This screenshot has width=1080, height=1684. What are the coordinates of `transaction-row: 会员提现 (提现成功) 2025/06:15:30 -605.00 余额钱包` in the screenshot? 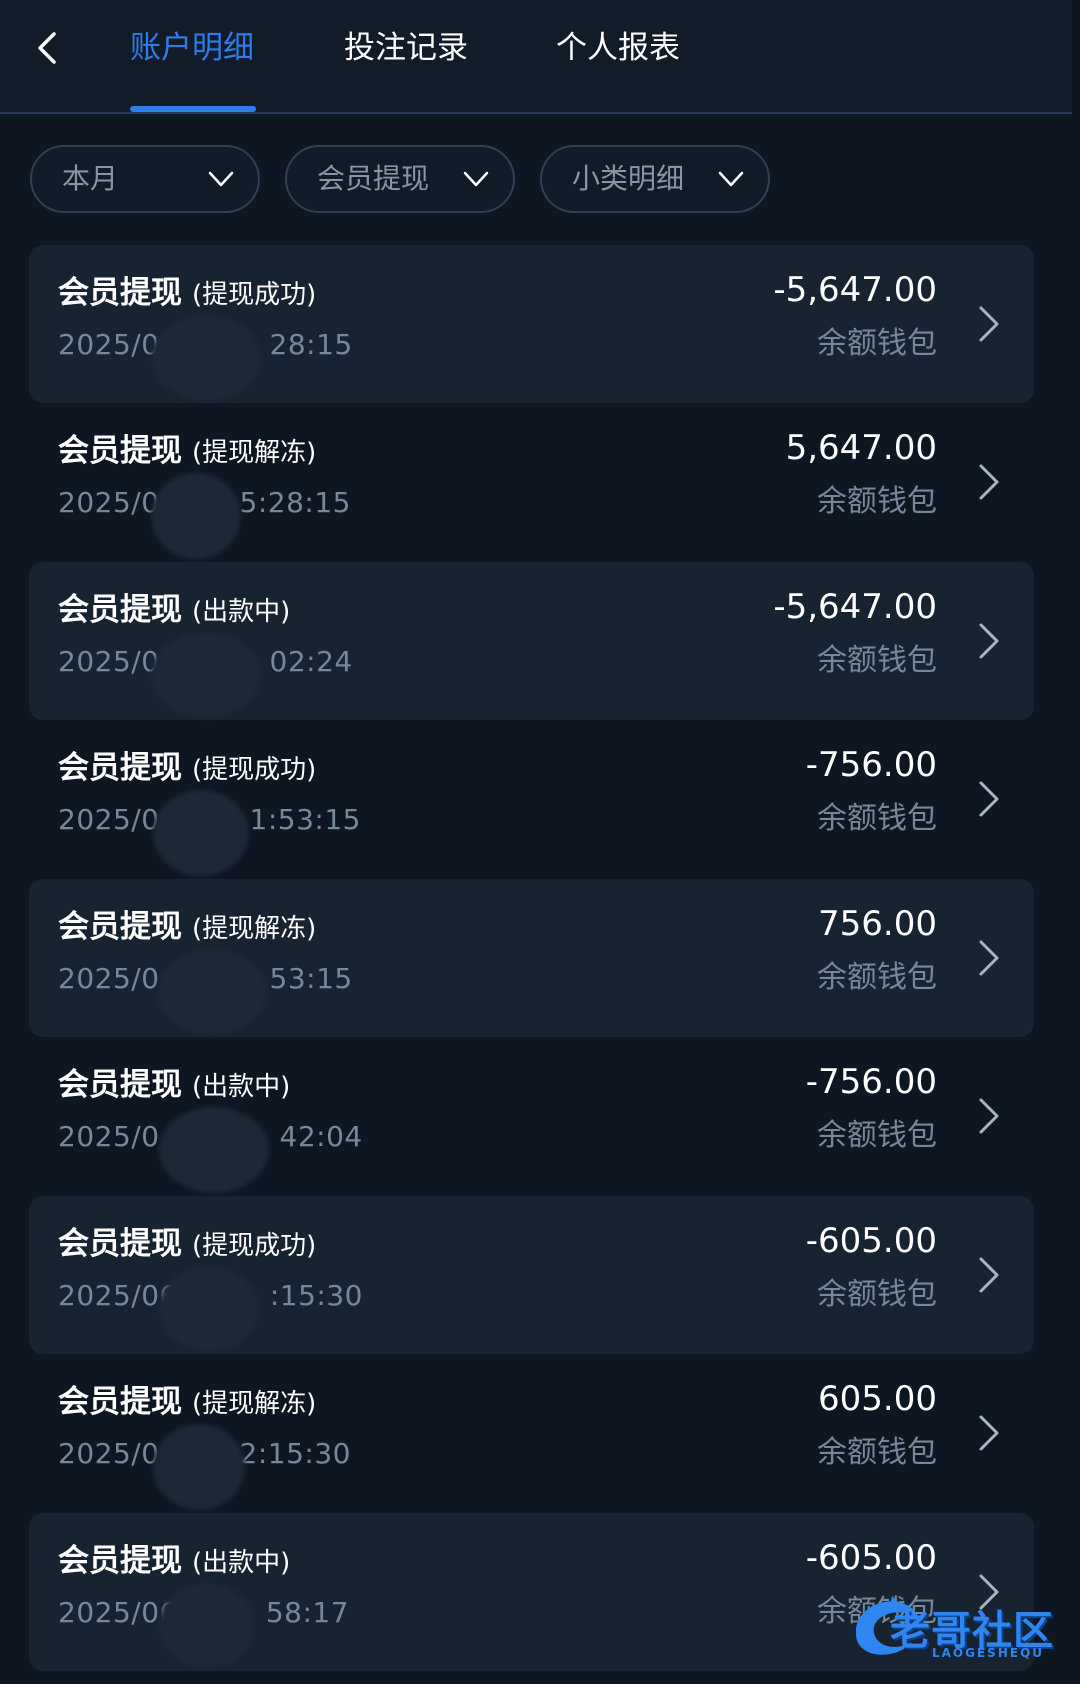 It's located at (531, 1275).